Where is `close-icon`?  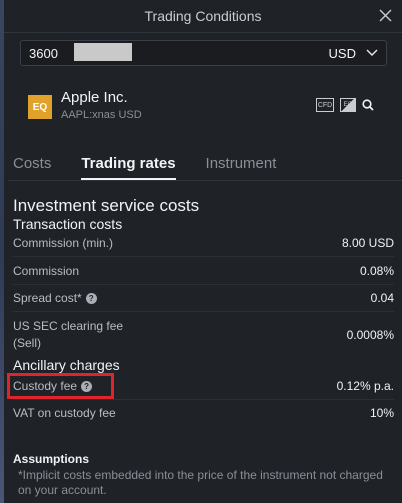 close-icon is located at coordinates (385, 15).